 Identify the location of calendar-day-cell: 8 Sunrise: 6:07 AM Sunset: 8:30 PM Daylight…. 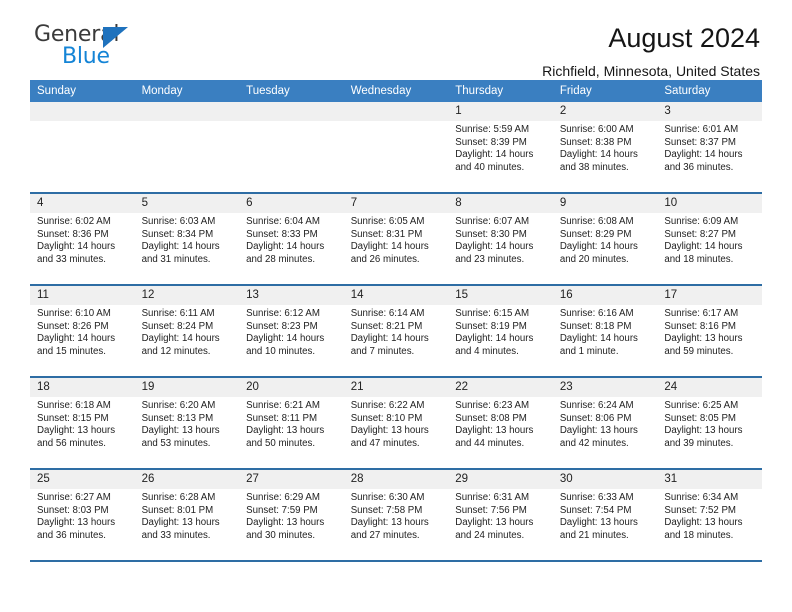
(500, 239).